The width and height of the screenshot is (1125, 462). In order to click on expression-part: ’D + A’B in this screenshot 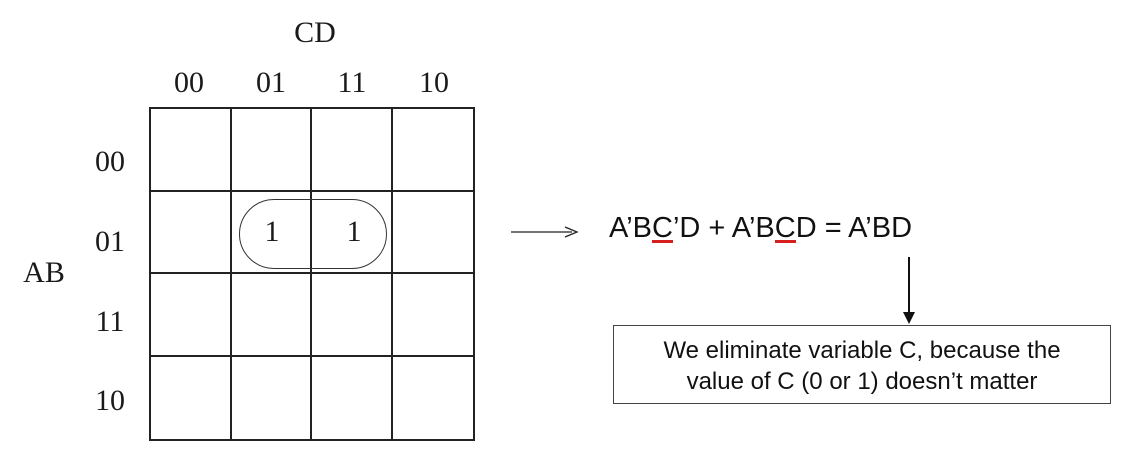, I will do `click(723, 228)`.